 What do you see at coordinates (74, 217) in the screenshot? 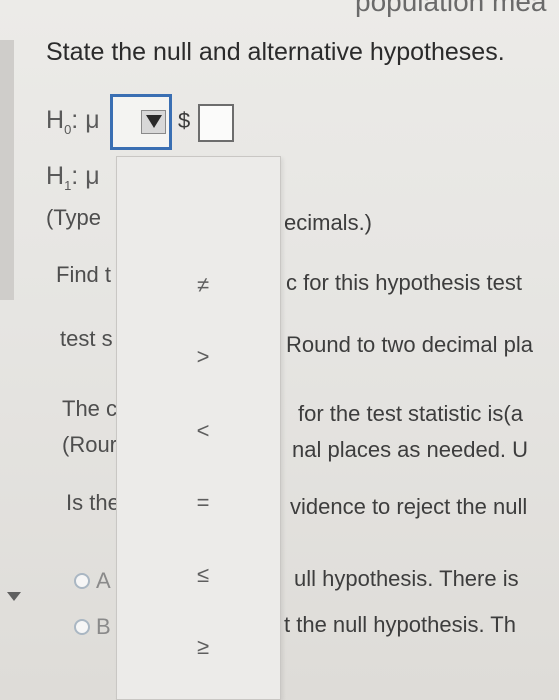
I see `type-instruction-left: (Type` at bounding box center [74, 217].